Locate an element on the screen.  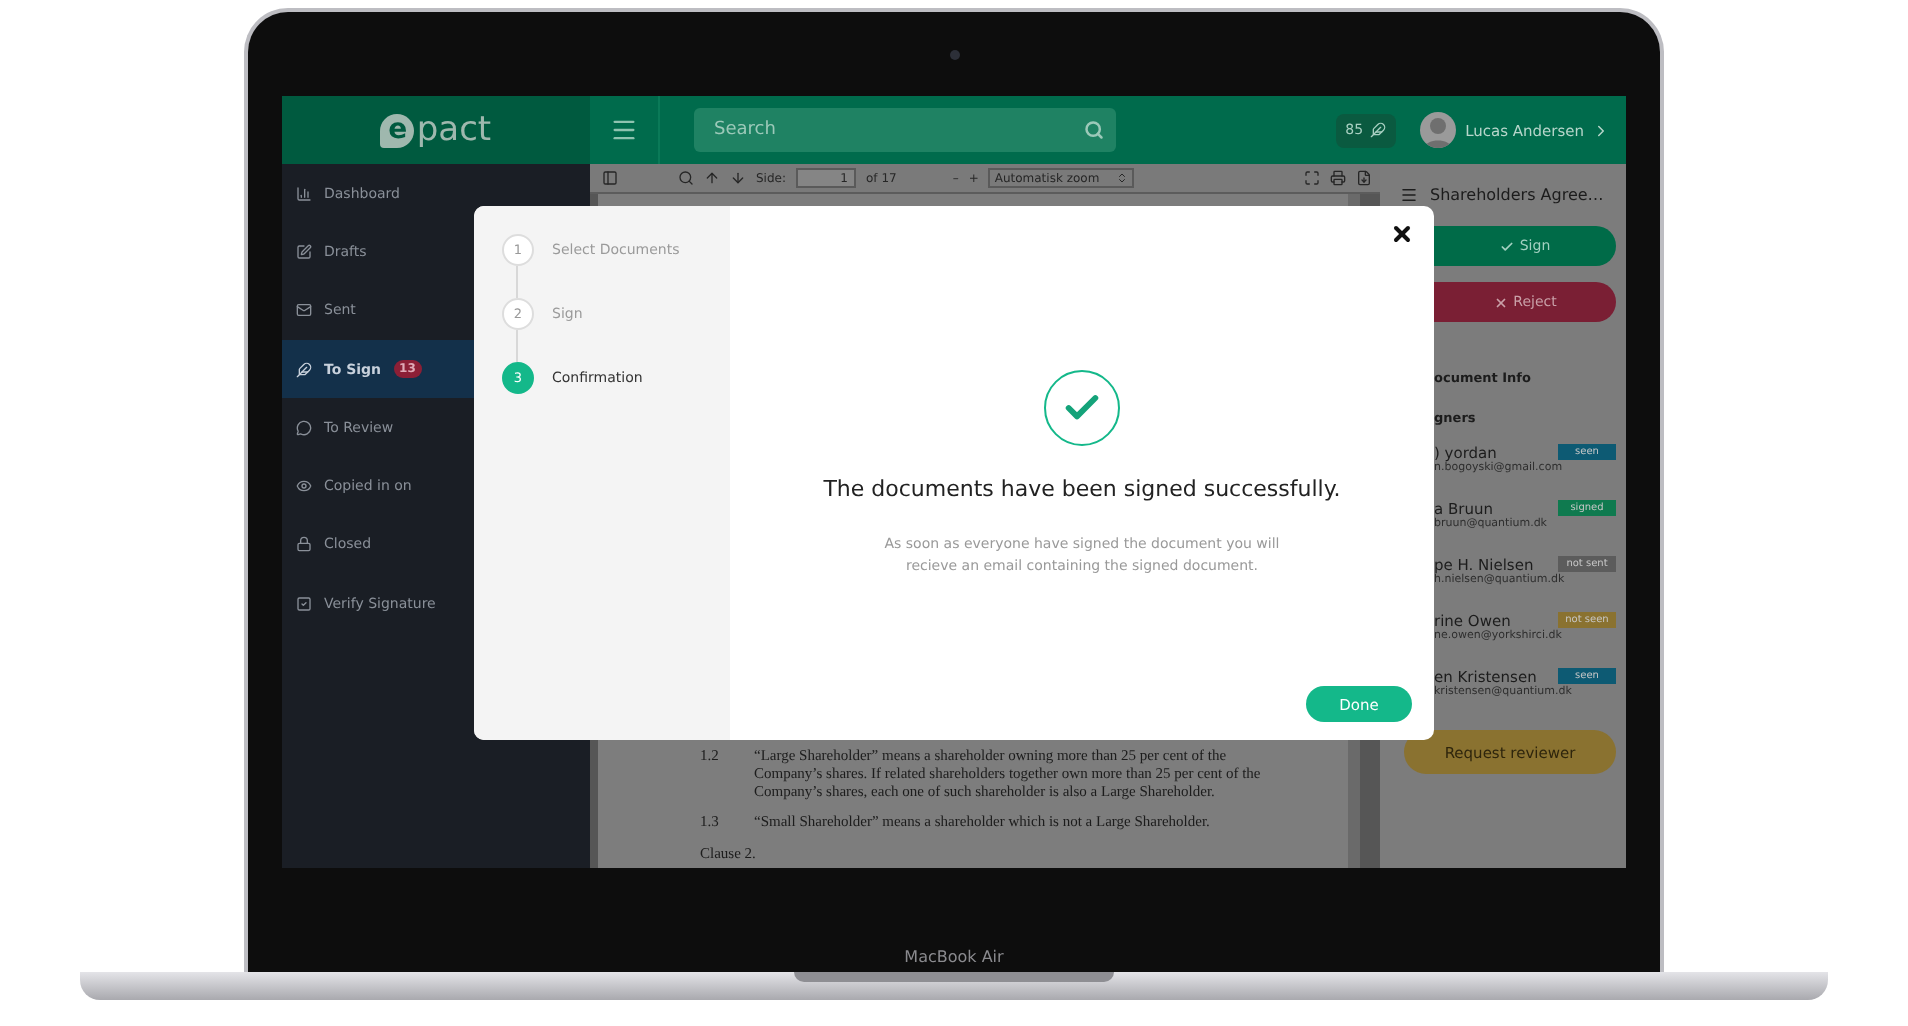
arrow-up-icon is located at coordinates (712, 178).